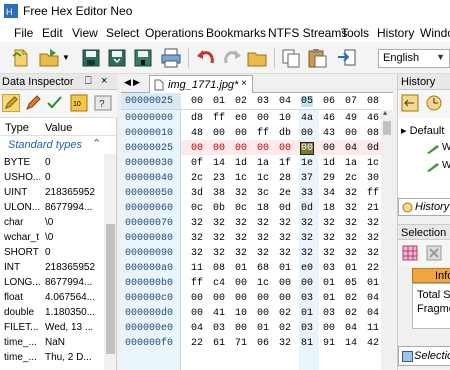 The image size is (450, 370). What do you see at coordinates (219, 163) in the screenshot?
I see `hex-byte: 14` at bounding box center [219, 163].